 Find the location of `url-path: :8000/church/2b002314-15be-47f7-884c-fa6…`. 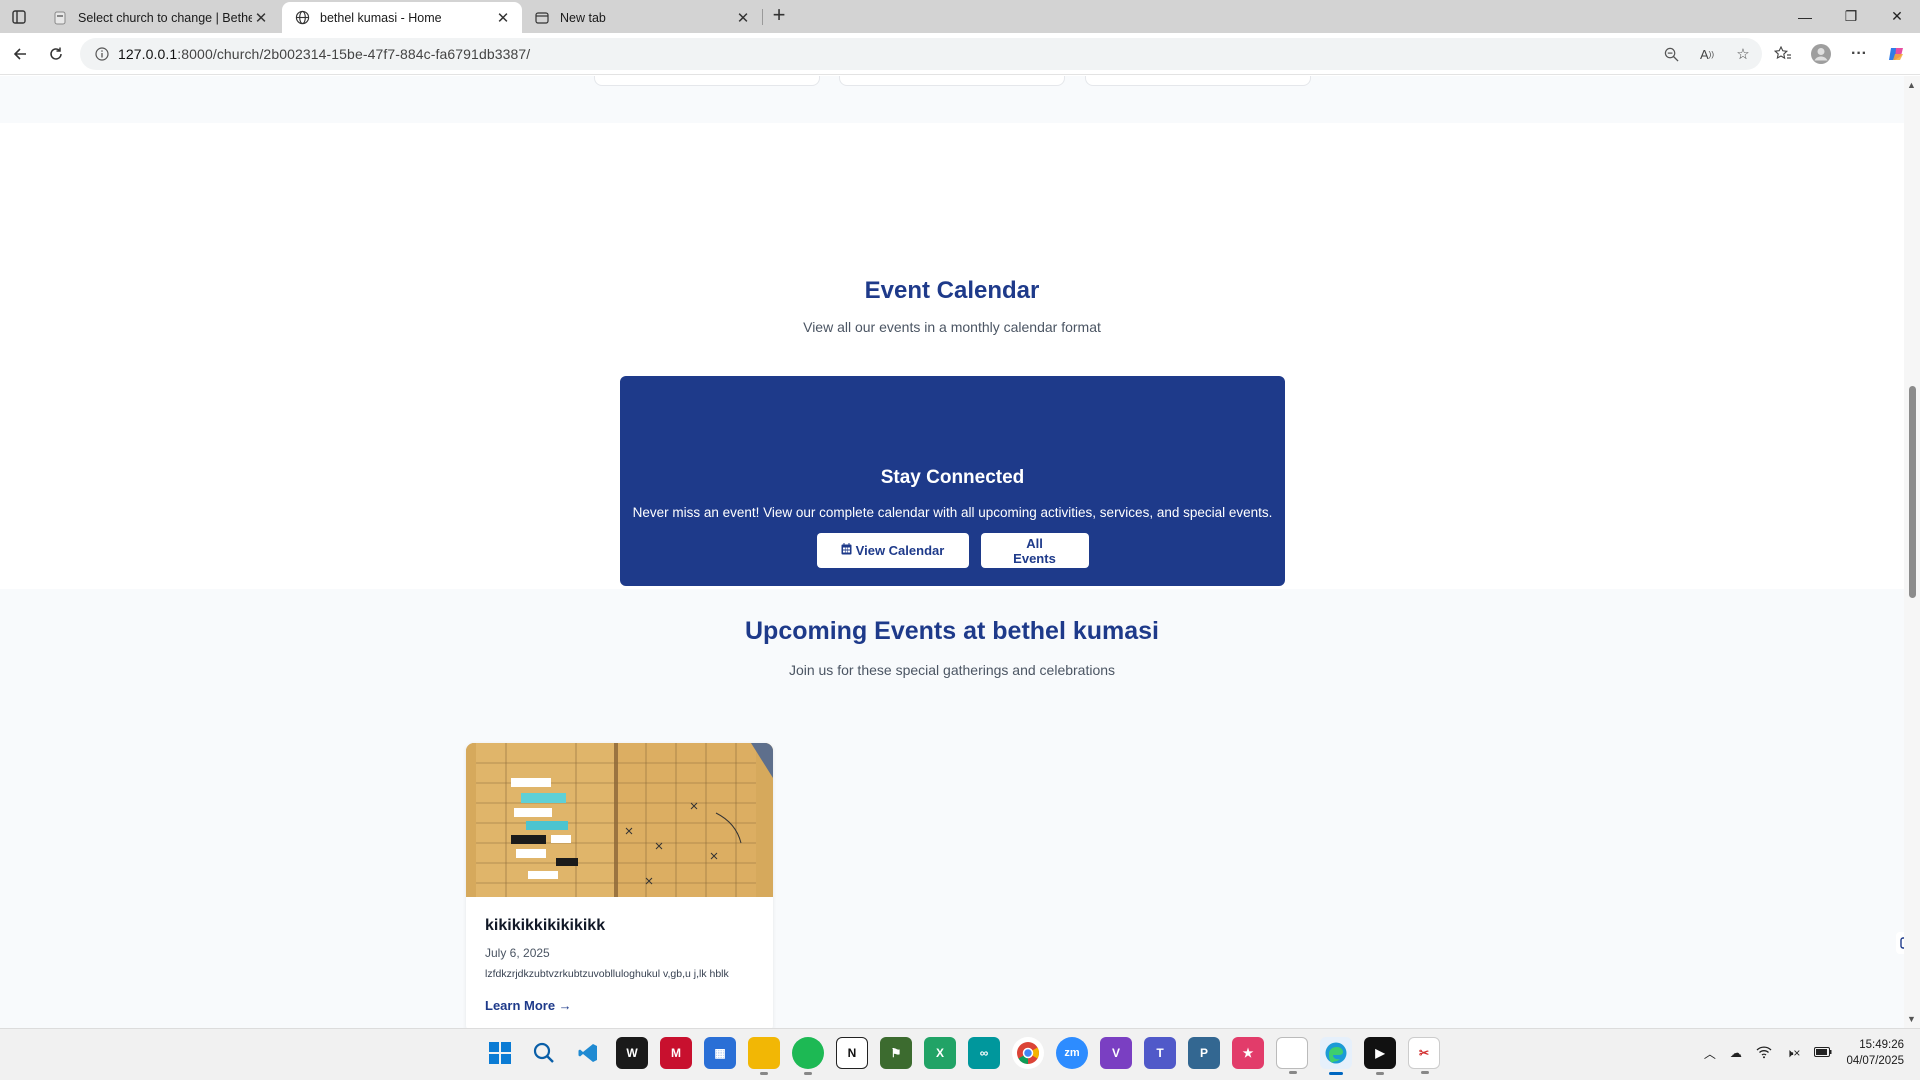

url-path: :8000/church/2b002314-15be-47f7-884c-fa6… is located at coordinates (354, 54).